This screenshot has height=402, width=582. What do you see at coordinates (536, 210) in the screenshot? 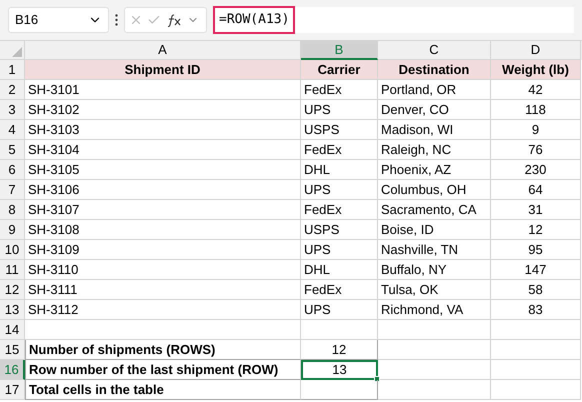
I see `table-cell: 31` at bounding box center [536, 210].